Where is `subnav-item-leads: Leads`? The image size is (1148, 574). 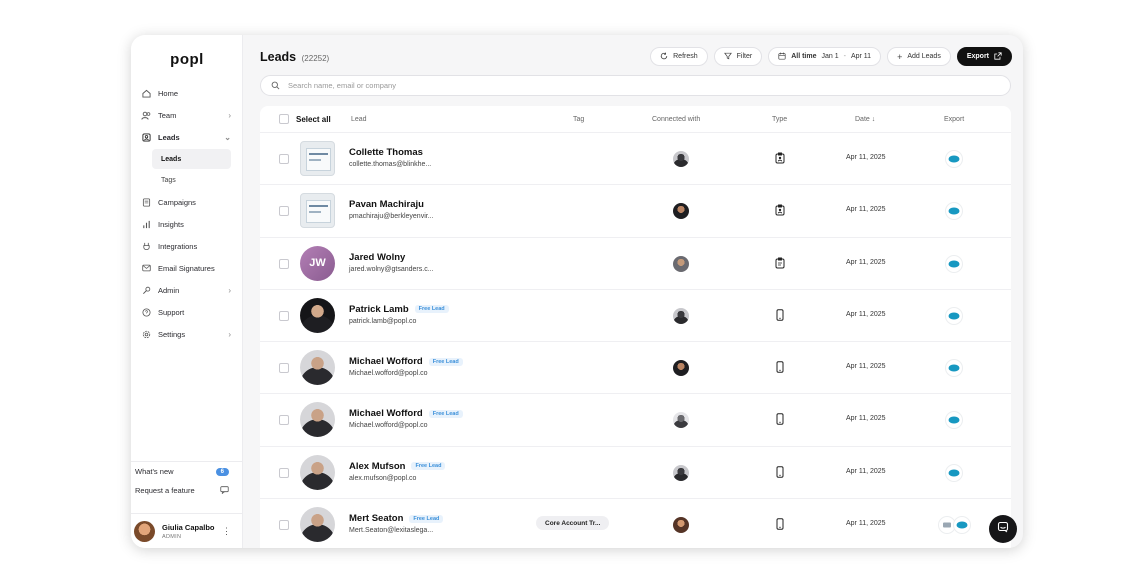
subnav-item-leads: Leads is located at coordinates (191, 159).